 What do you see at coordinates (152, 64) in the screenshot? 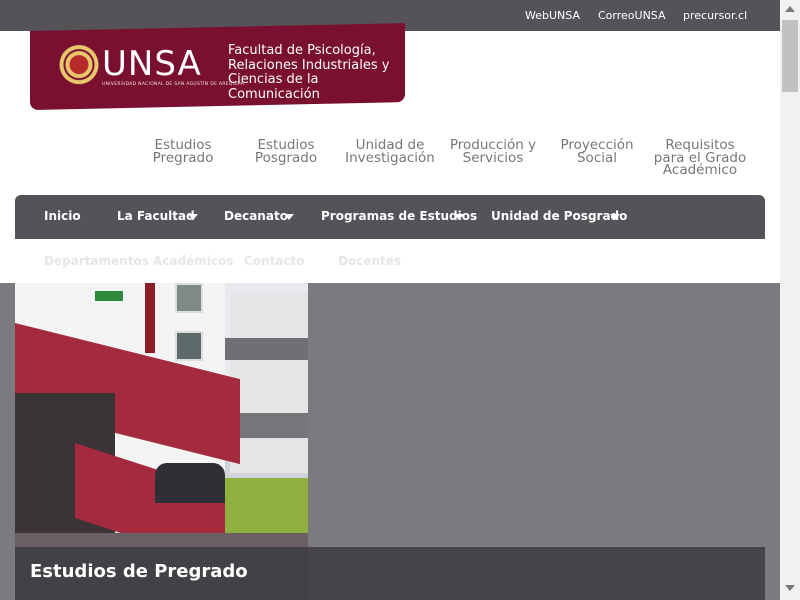
I see `unsa-wordmark: UNSA` at bounding box center [152, 64].